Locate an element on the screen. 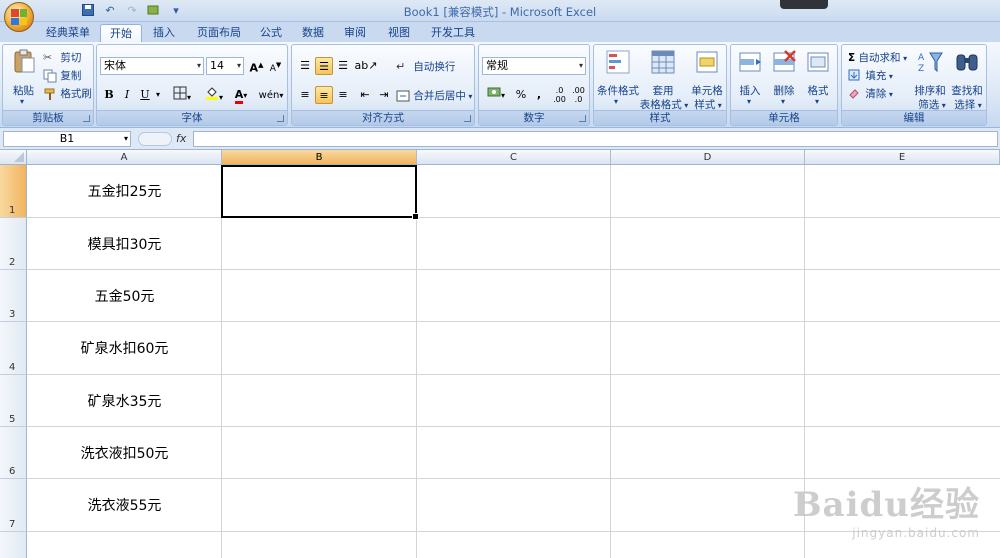  font-name-select: 宋体 ▾ is located at coordinates (152, 66).